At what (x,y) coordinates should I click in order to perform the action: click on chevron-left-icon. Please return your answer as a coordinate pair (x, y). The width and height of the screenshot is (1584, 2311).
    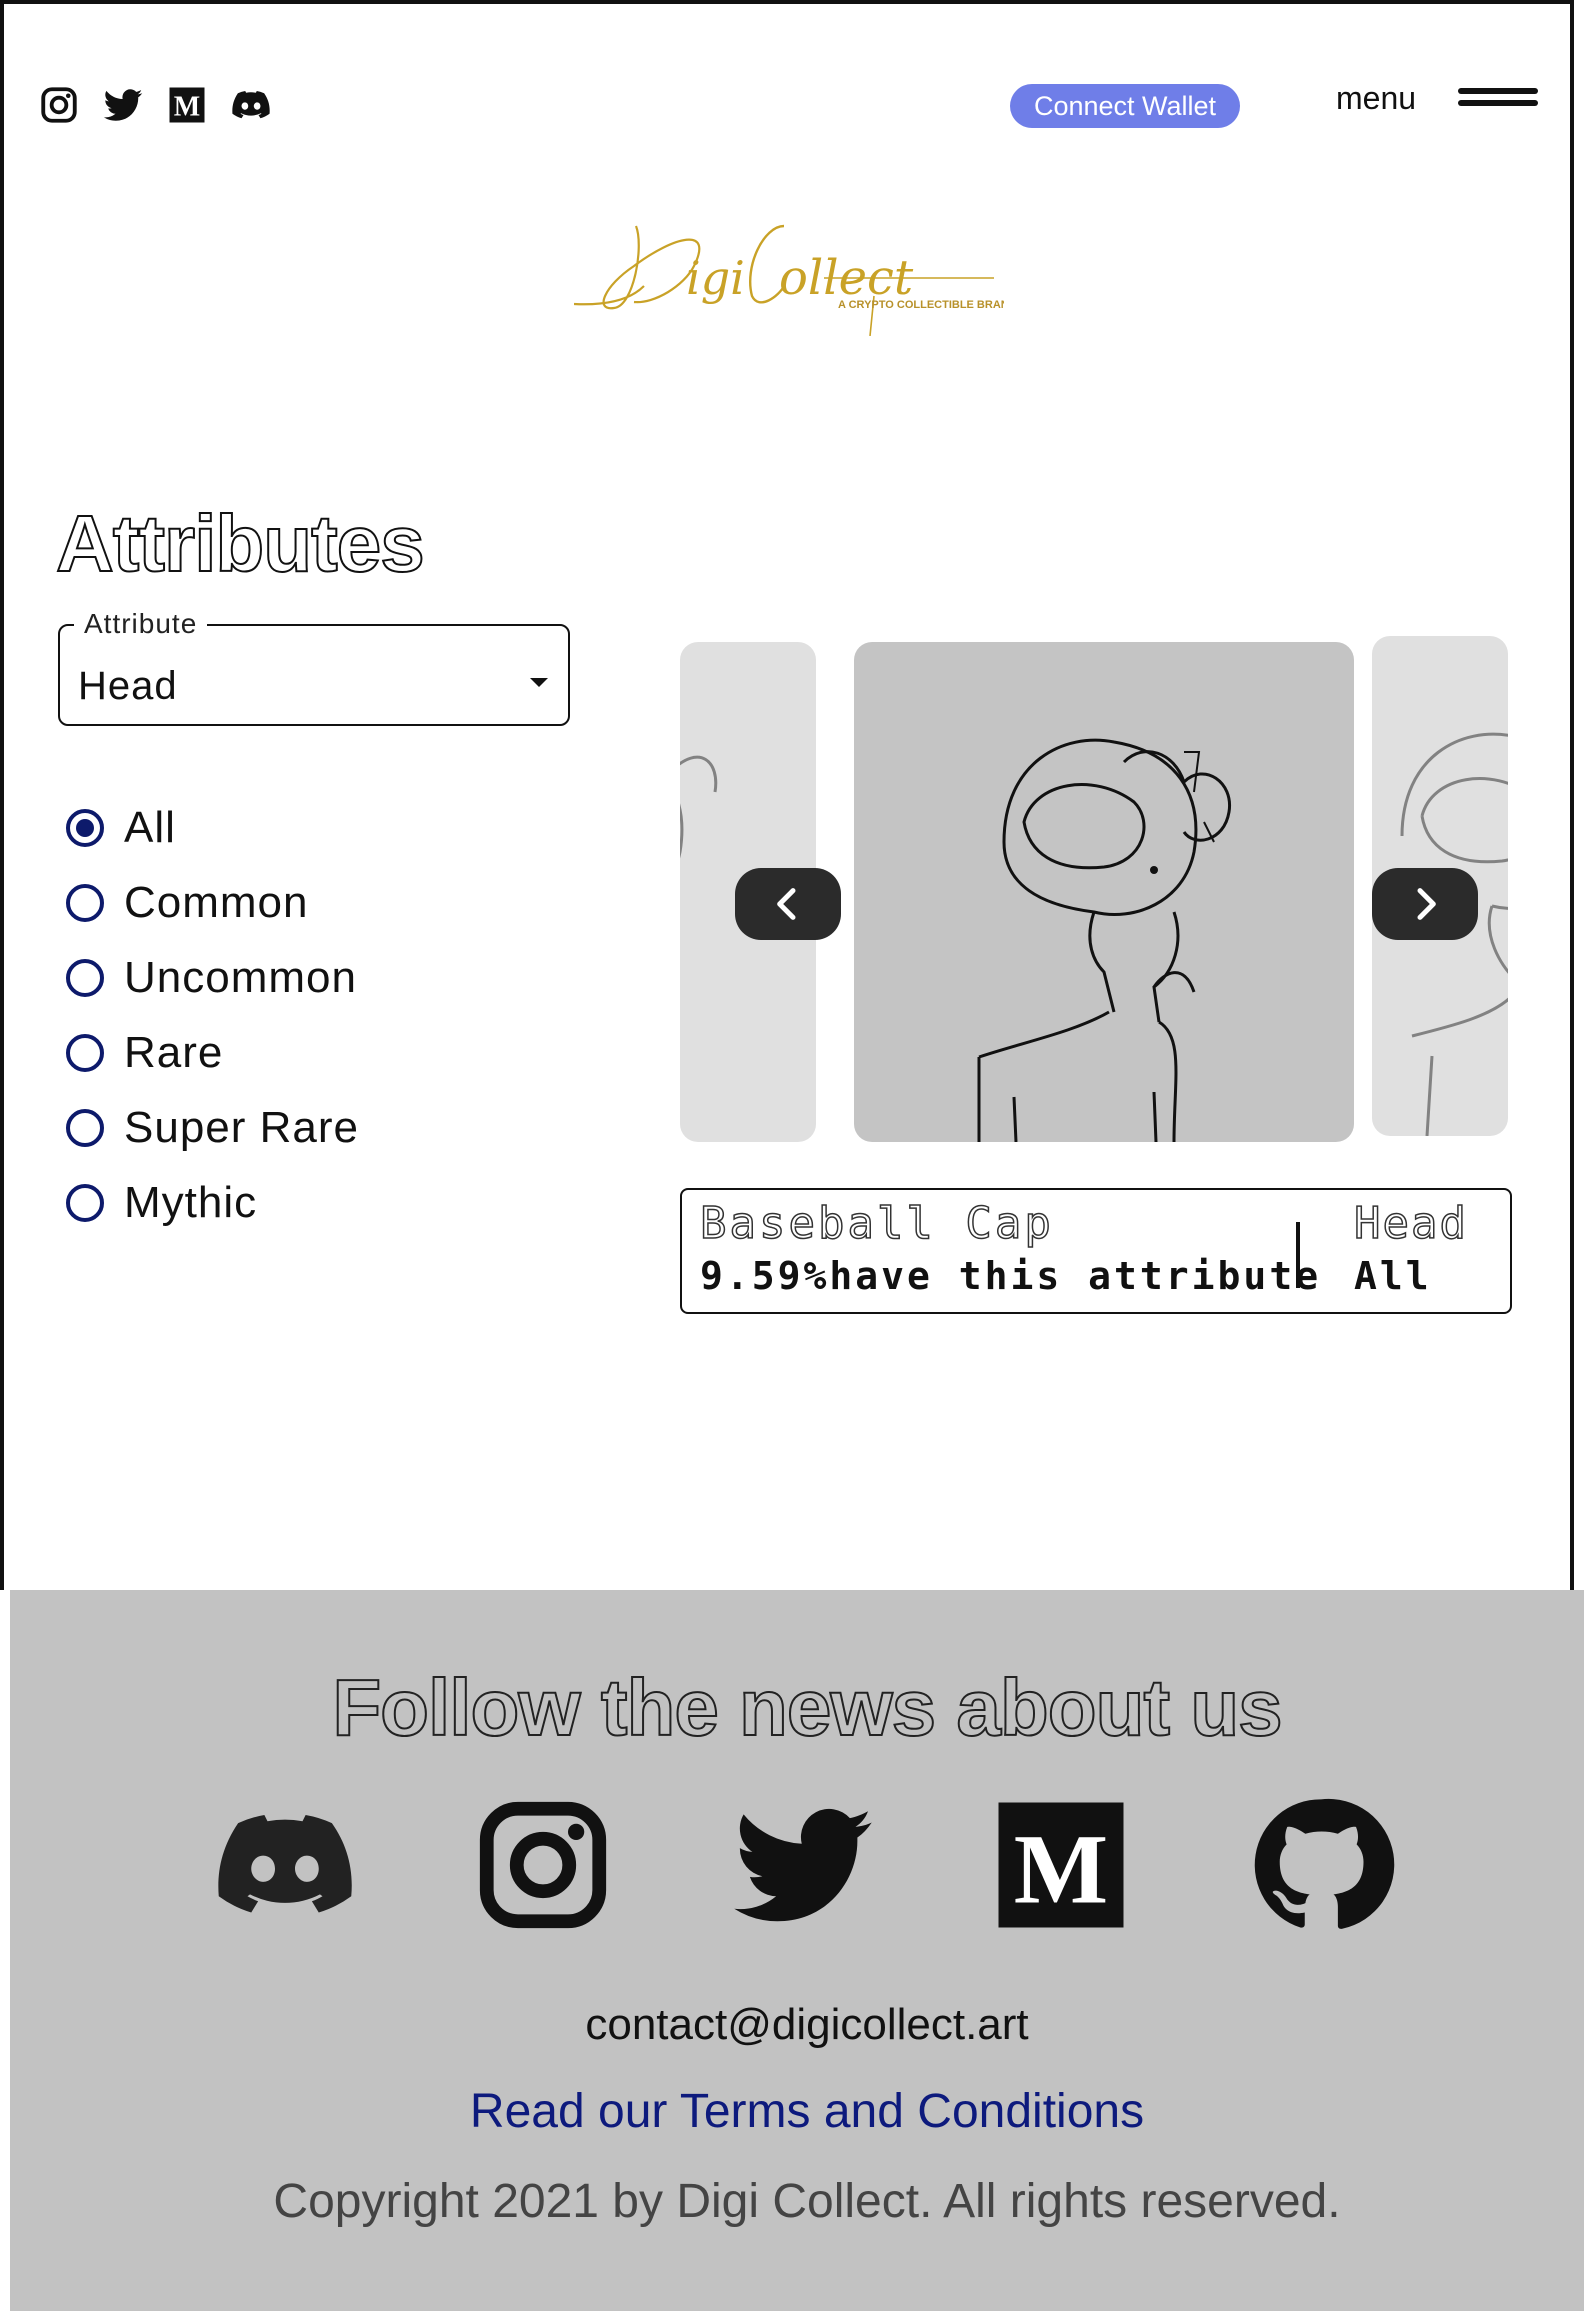
    Looking at the image, I should click on (786, 904).